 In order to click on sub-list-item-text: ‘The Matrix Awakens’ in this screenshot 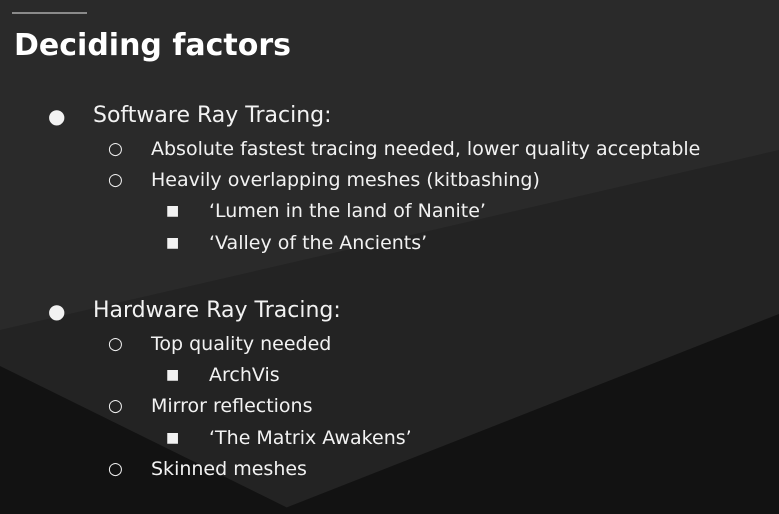, I will do `click(310, 438)`.